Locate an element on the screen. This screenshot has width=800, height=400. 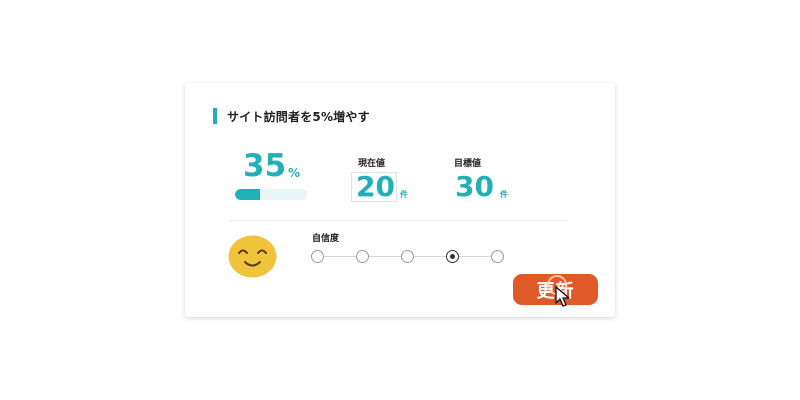
card-header: サイト訪問者を5%増やす is located at coordinates (291, 116).